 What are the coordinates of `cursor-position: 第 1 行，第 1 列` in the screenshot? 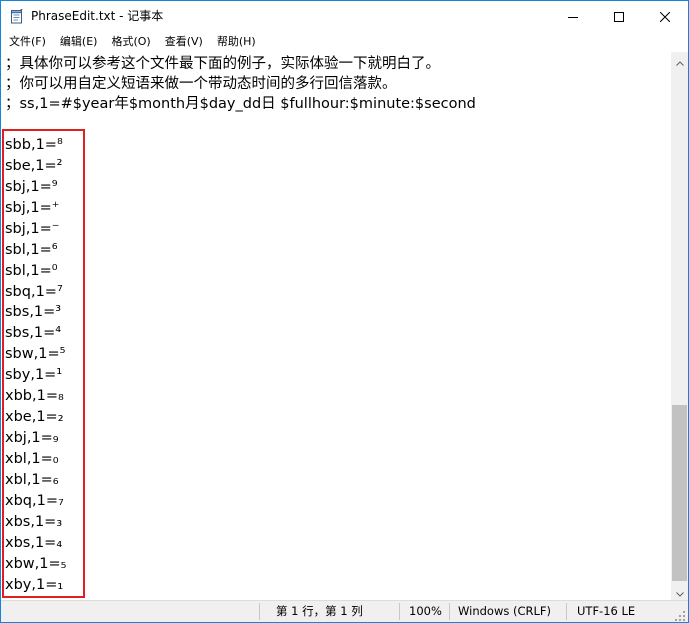 It's located at (319, 611).